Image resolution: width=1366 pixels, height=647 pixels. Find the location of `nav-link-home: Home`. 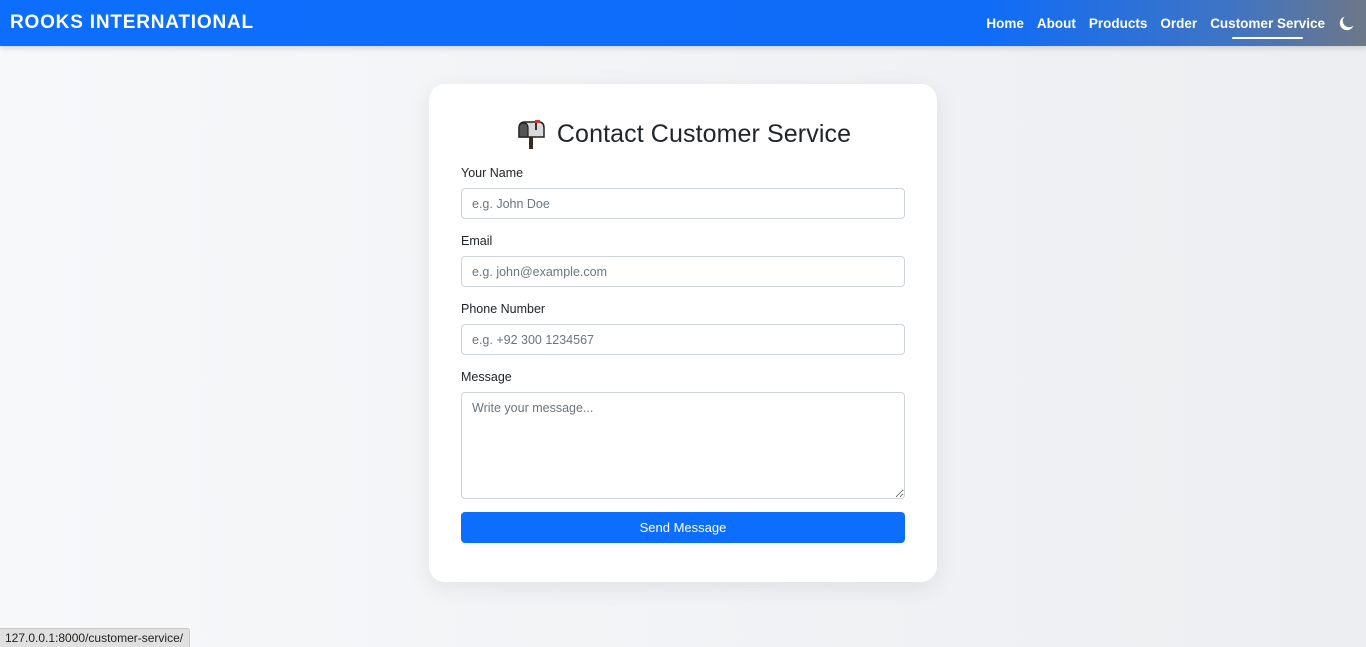

nav-link-home: Home is located at coordinates (1005, 23).